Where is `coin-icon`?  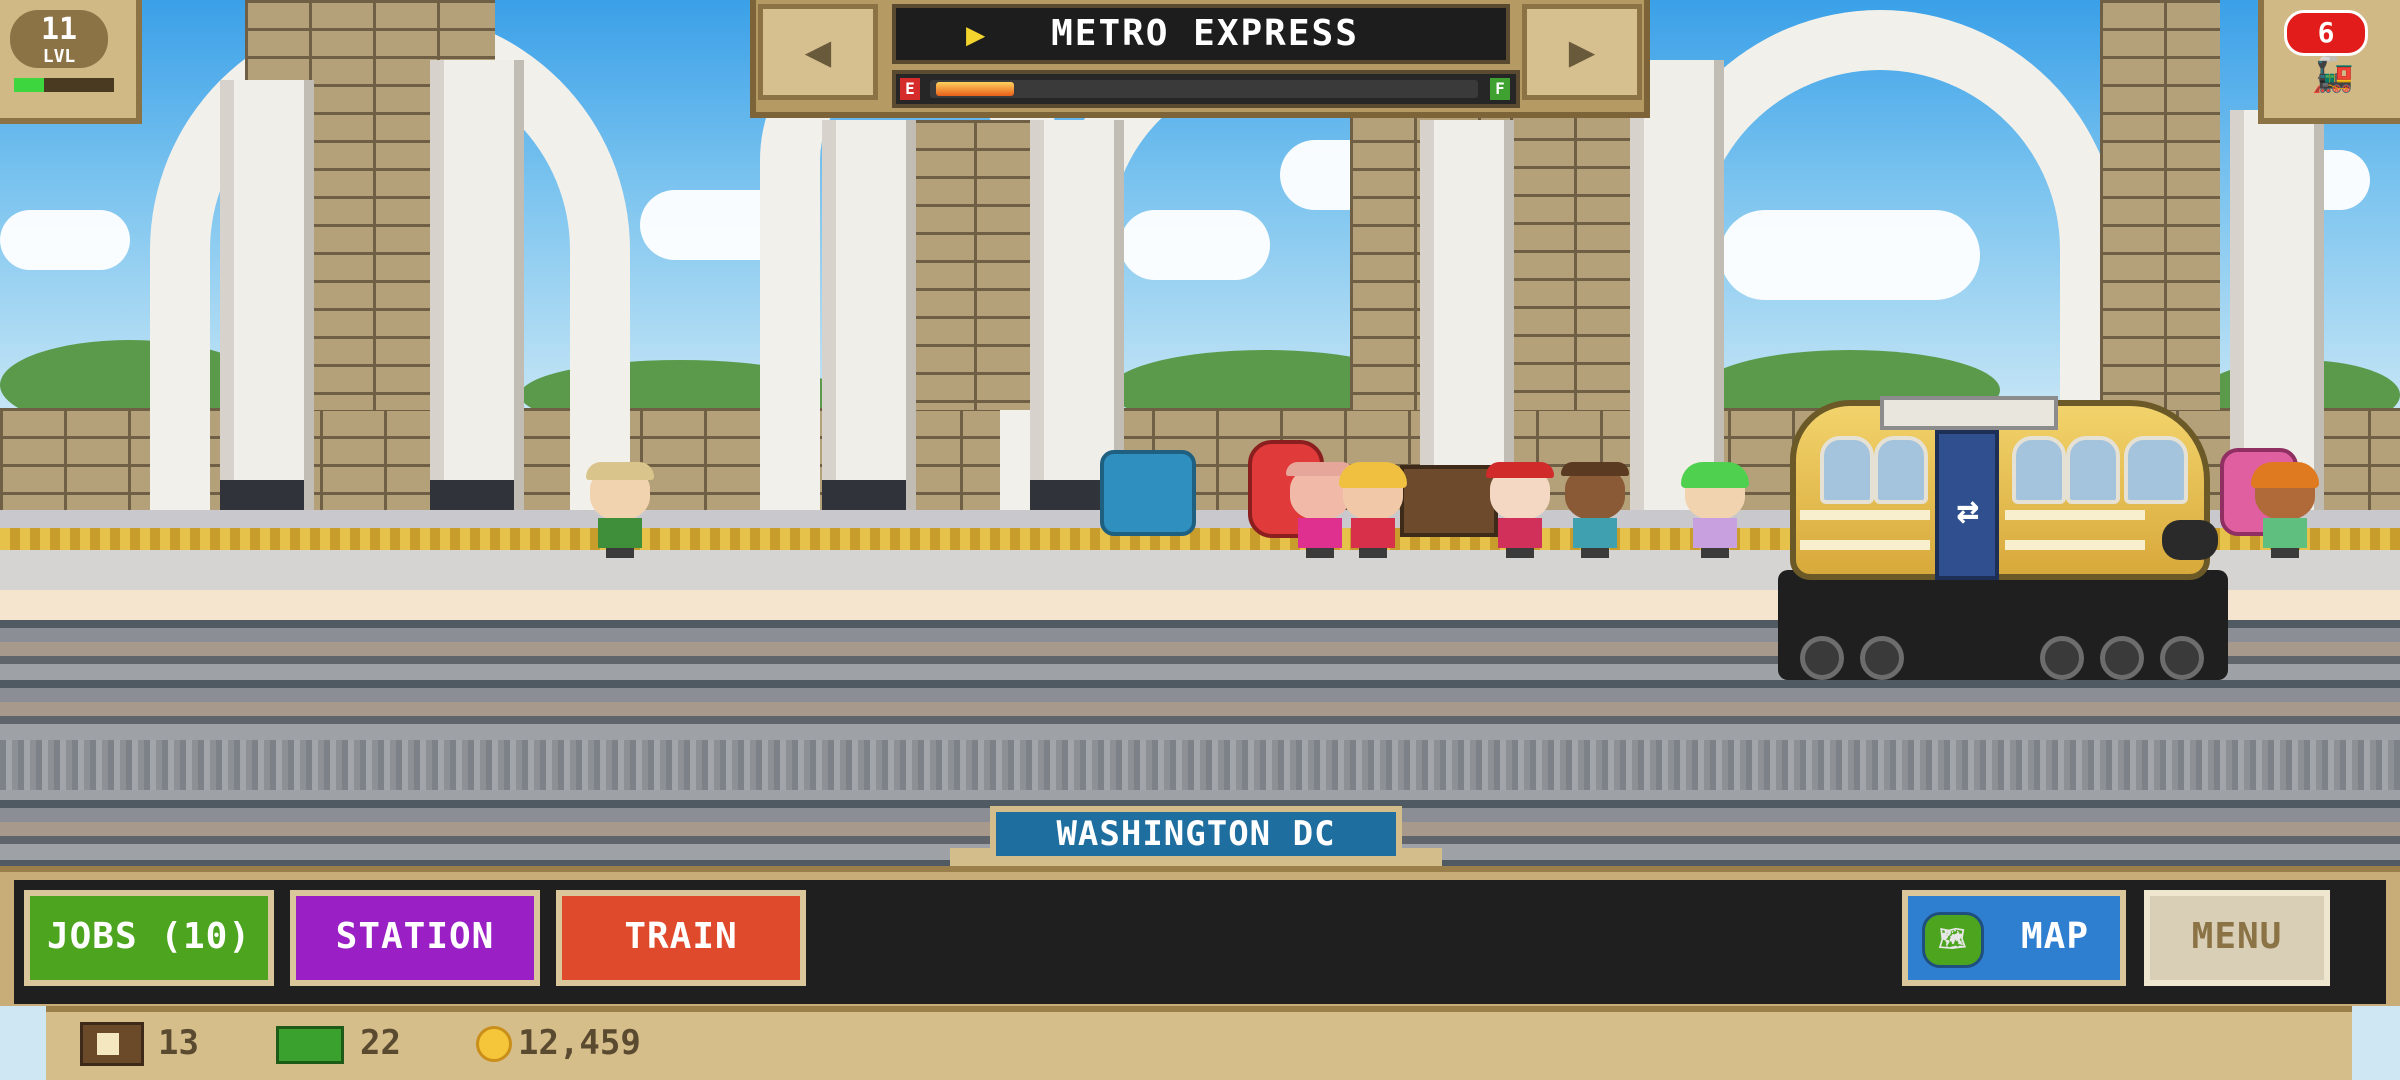
coin-icon is located at coordinates (494, 1044).